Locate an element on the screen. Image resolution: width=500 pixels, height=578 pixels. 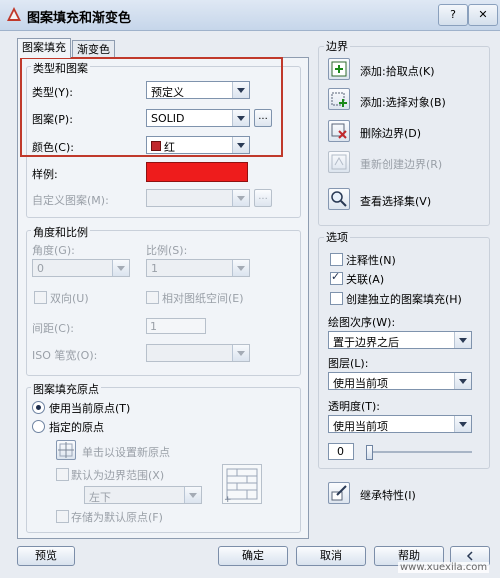
swatch-label: 样例: is located at coordinates (45, 174).